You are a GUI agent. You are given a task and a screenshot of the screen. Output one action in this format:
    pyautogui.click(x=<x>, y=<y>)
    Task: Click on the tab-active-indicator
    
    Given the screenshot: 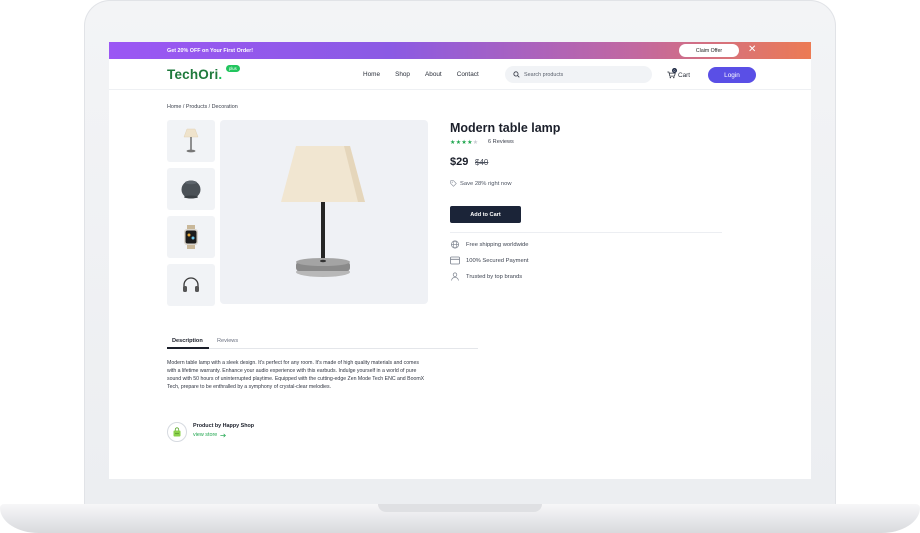 What is the action you would take?
    pyautogui.click(x=188, y=348)
    